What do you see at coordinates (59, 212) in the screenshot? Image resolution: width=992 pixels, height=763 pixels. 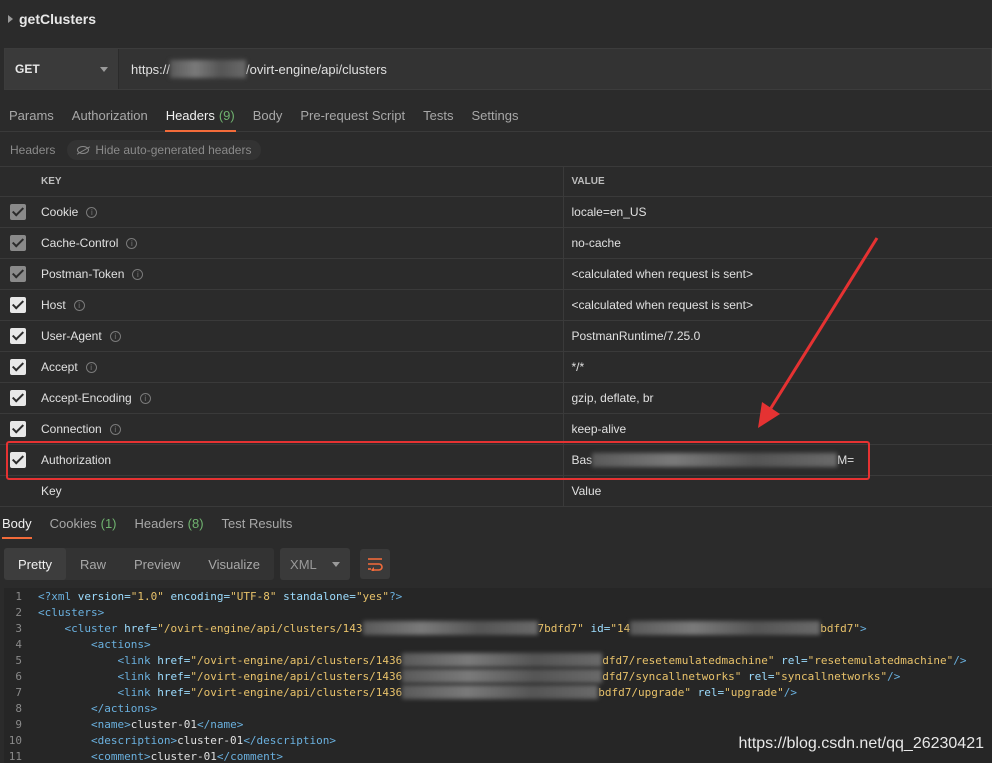 I see `header-key: Cookie` at bounding box center [59, 212].